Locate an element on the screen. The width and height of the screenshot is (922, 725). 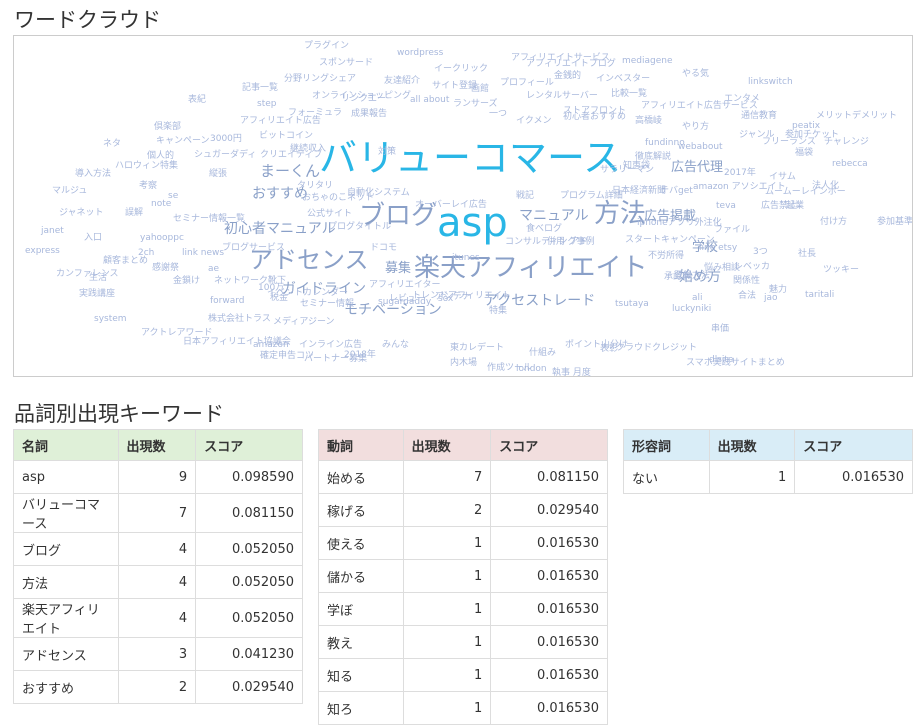
table-row: ブログ 4 0.052050 is located at coordinates (158, 549).